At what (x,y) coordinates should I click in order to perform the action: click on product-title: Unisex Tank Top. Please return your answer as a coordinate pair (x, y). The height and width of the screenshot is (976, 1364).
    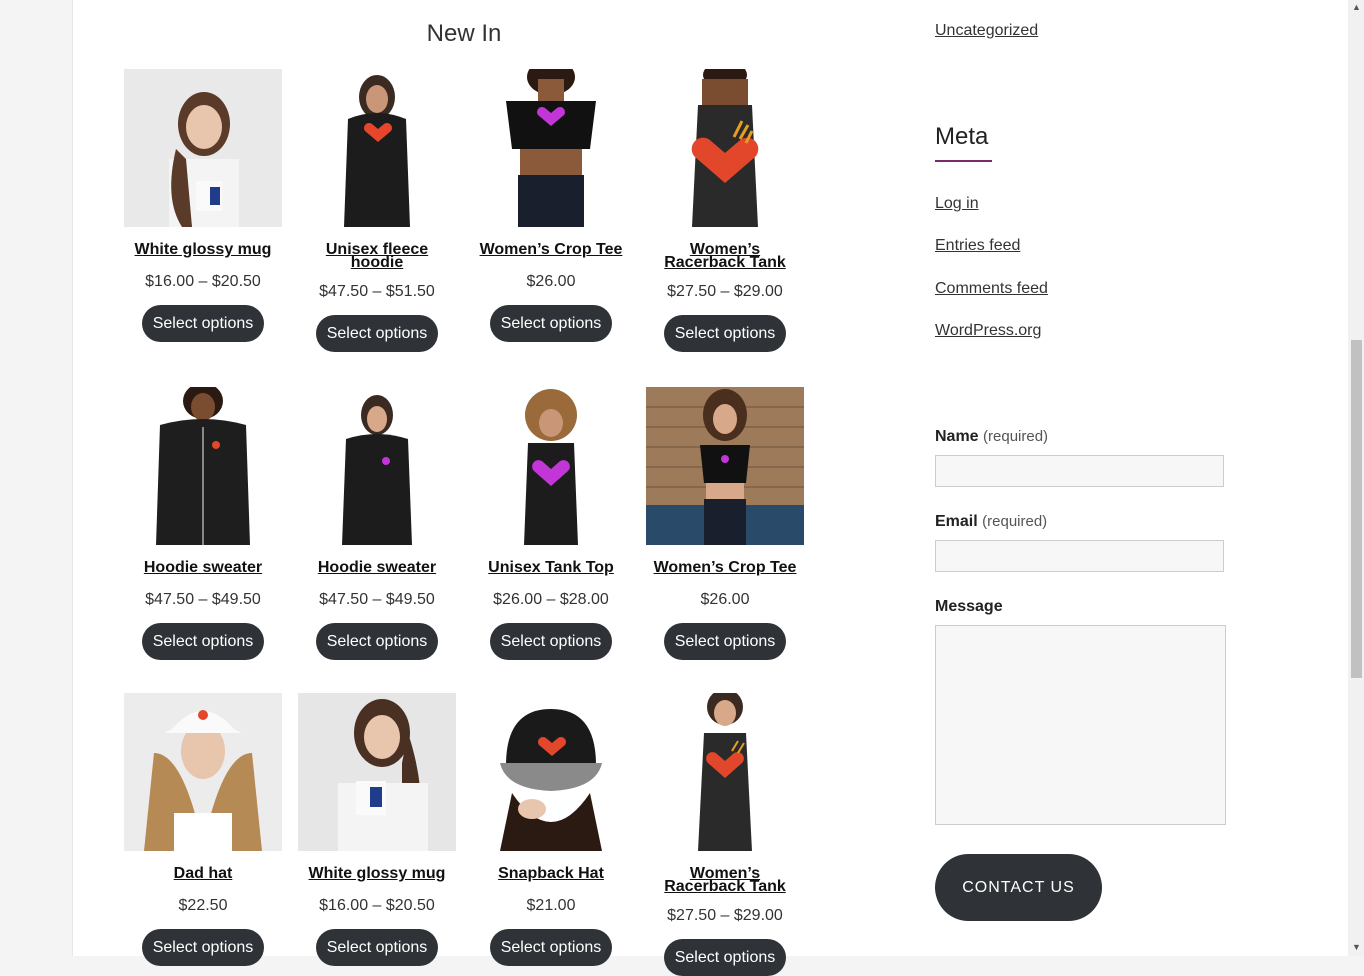
    Looking at the image, I should click on (551, 568).